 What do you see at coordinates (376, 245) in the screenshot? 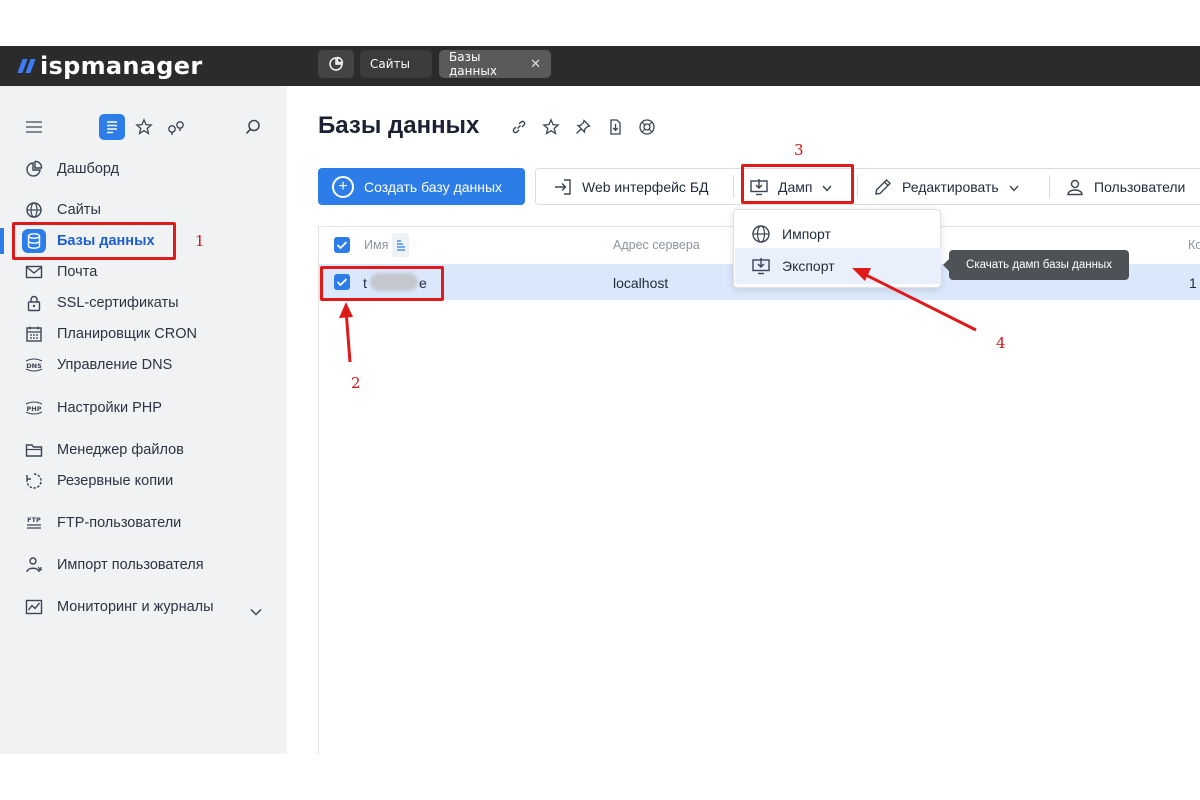
I see `column-header-name: Имя` at bounding box center [376, 245].